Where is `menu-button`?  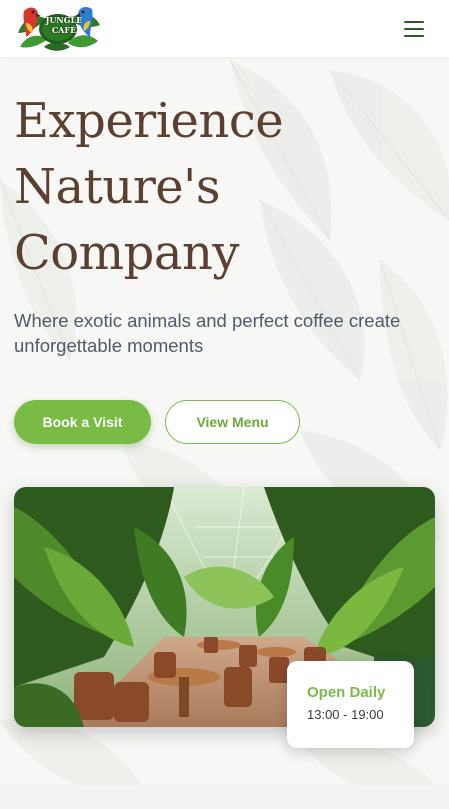 menu-button is located at coordinates (415, 29).